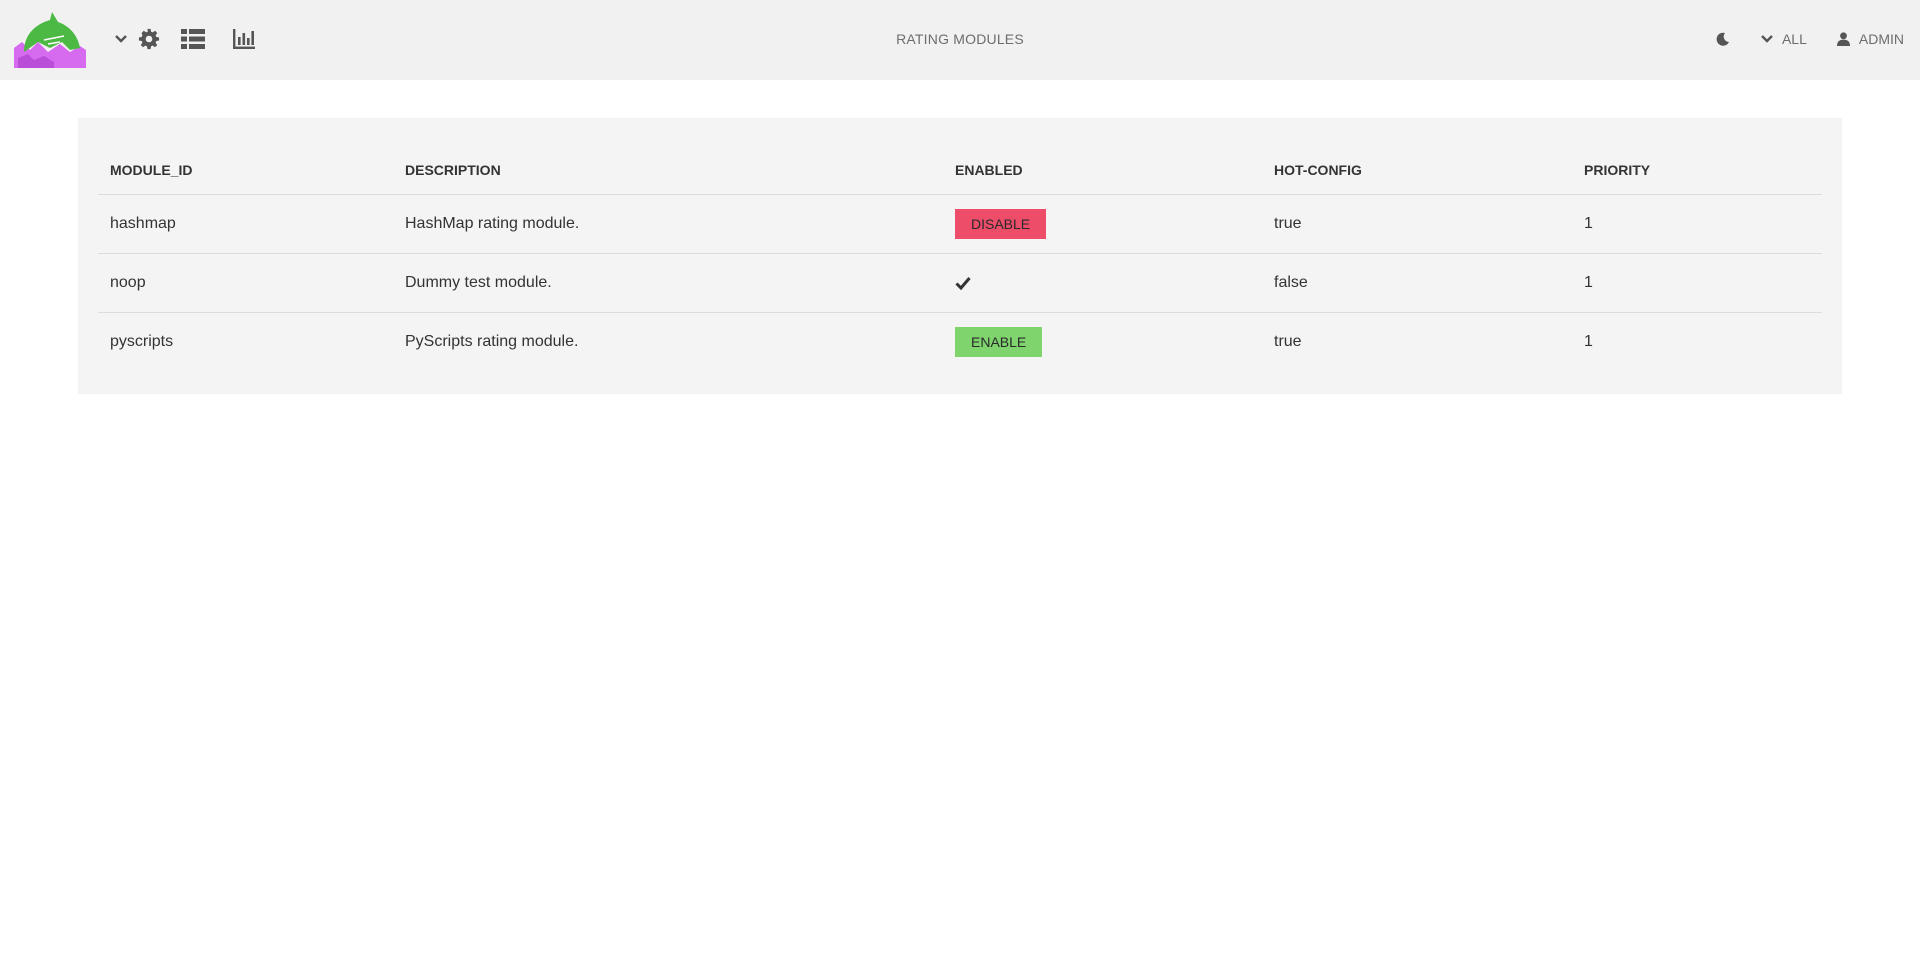 The width and height of the screenshot is (1920, 969). What do you see at coordinates (142, 341) in the screenshot?
I see `module-id-cell: pyscripts` at bounding box center [142, 341].